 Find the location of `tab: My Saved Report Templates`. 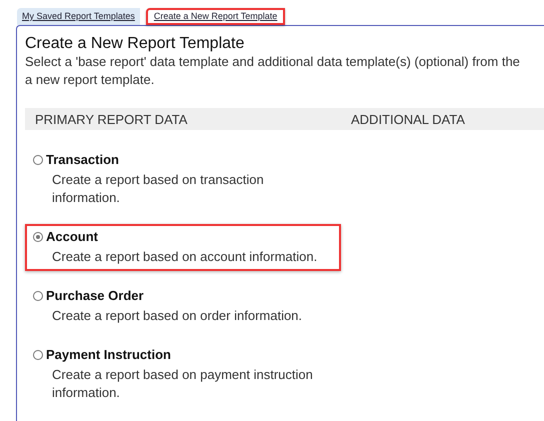

tab: My Saved Report Templates is located at coordinates (78, 16).